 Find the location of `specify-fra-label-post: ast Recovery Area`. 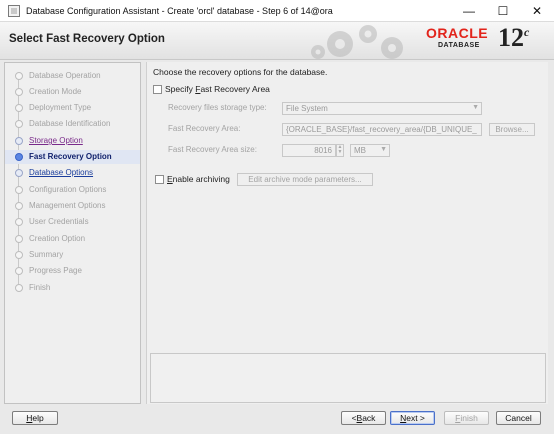

specify-fra-label-post: ast Recovery Area is located at coordinates (235, 89).